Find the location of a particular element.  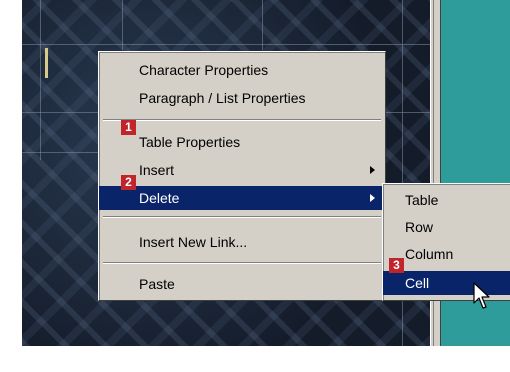

menu-item-delete: Delete is located at coordinates (242, 198).